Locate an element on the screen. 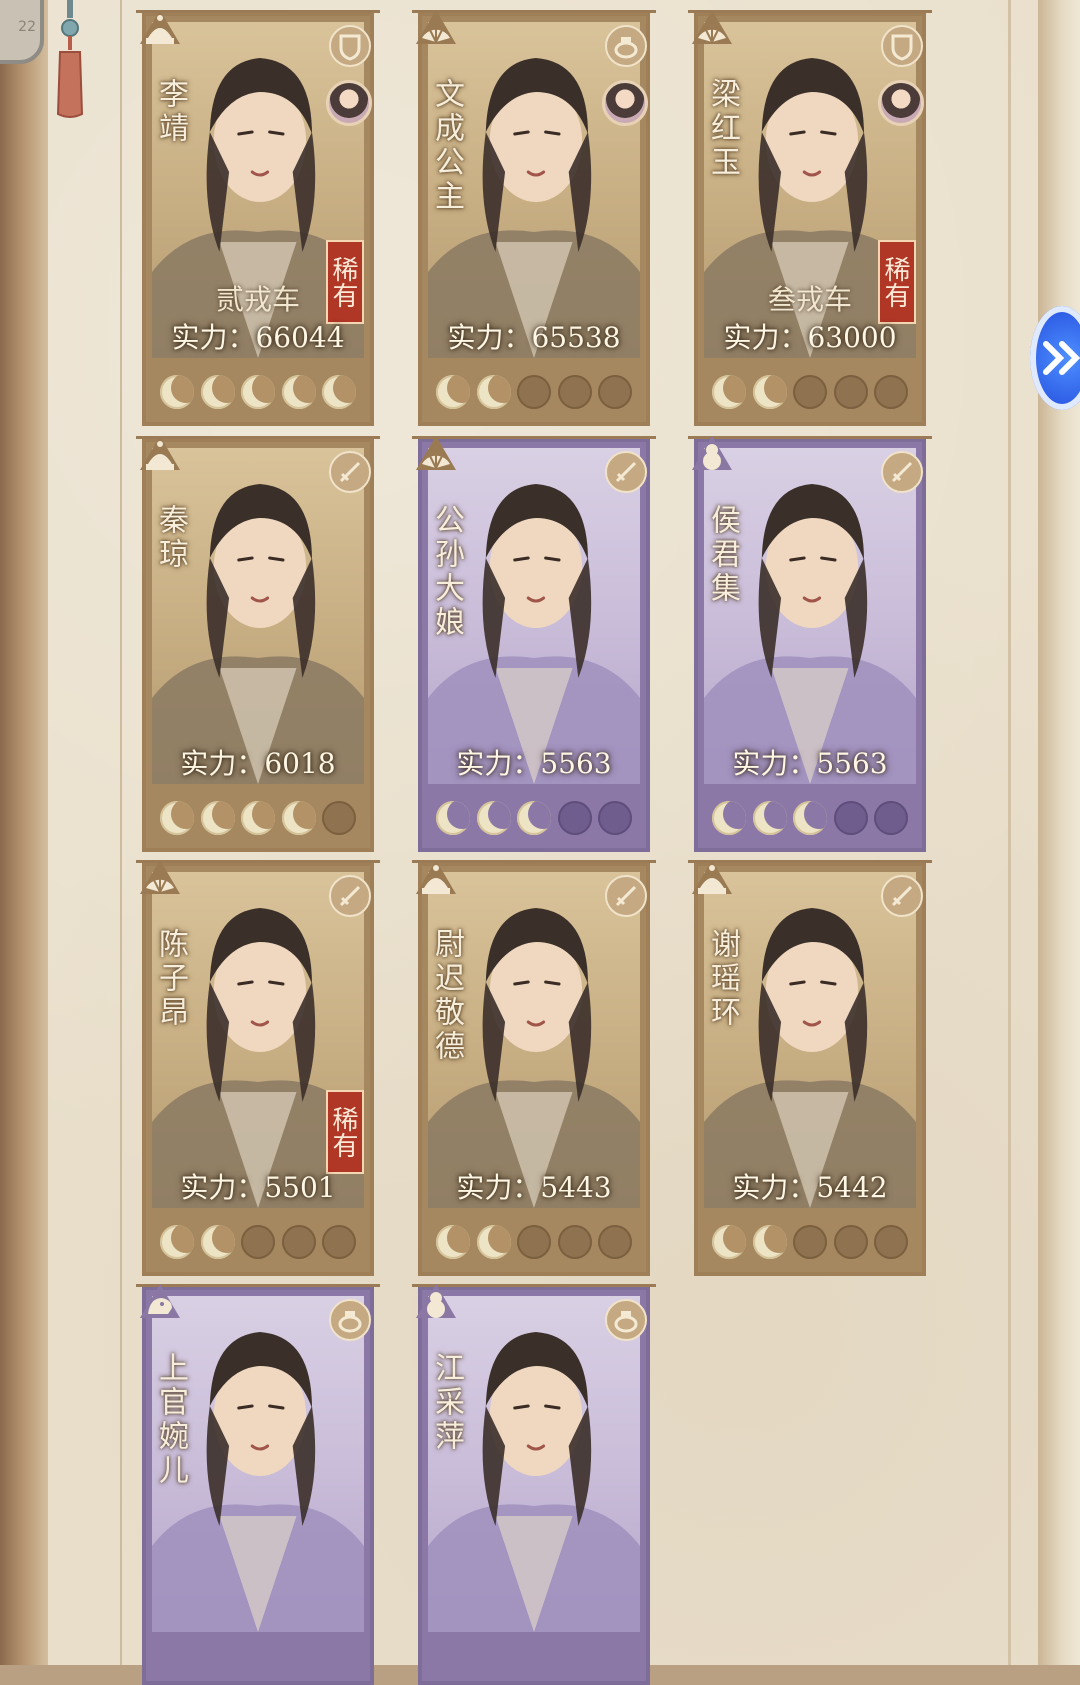 Image resolution: width=1080 pixels, height=1685 pixels. power-label: 实力：63000 is located at coordinates (810, 337).